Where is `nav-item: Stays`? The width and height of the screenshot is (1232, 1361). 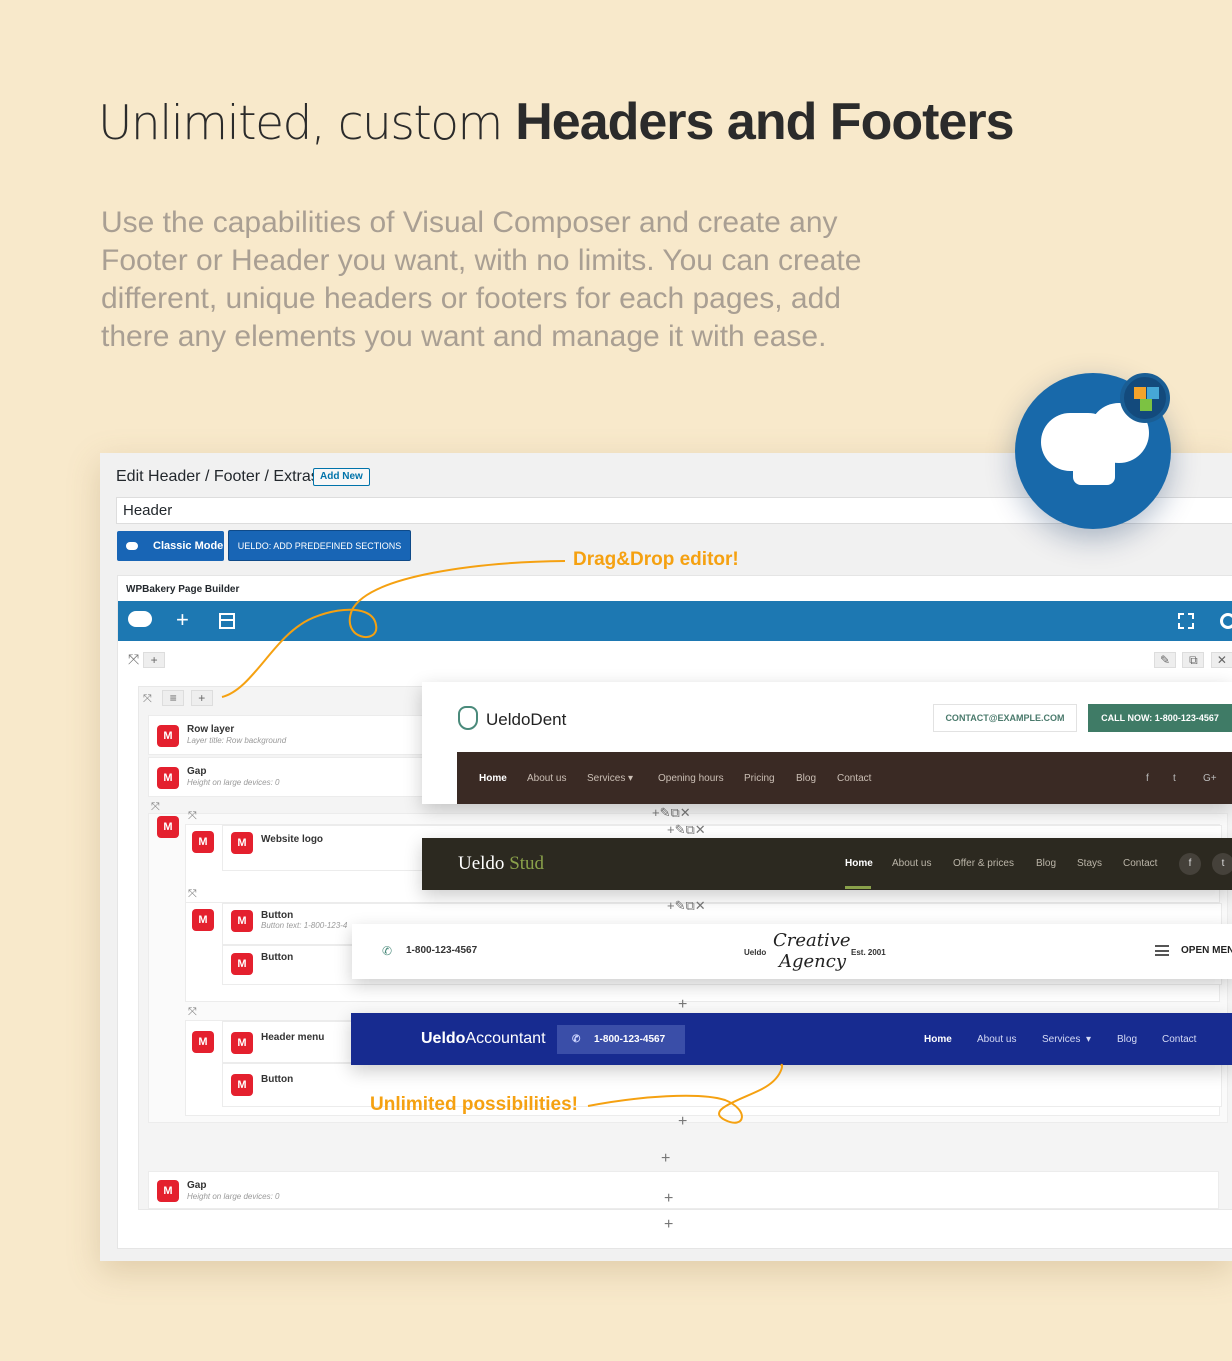
nav-item: Stays is located at coordinates (1089, 863).